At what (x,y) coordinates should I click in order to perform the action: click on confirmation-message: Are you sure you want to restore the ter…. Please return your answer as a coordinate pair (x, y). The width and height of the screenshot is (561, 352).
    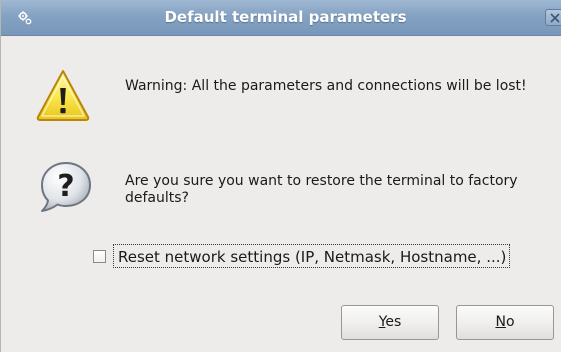
    Looking at the image, I should click on (321, 189).